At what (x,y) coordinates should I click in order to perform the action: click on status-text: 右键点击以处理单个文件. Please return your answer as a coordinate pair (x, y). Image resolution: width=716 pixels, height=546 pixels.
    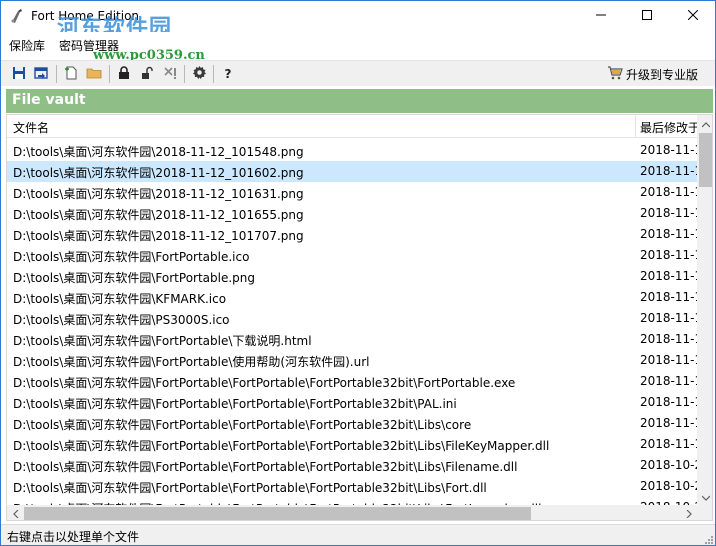
    Looking at the image, I should click on (73, 537).